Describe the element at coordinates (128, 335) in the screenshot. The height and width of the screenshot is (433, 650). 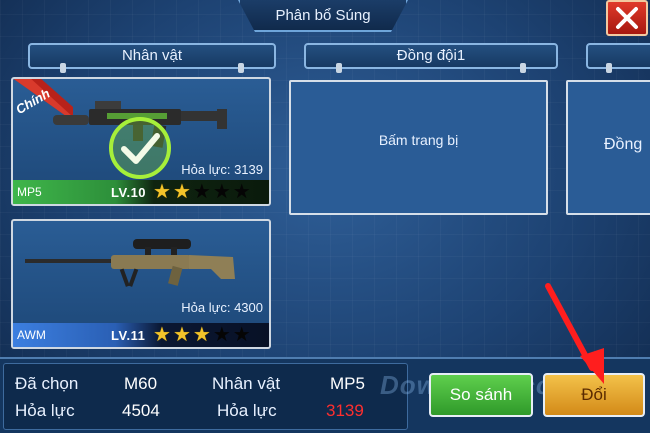
I see `weapon-level: LV.11` at that location.